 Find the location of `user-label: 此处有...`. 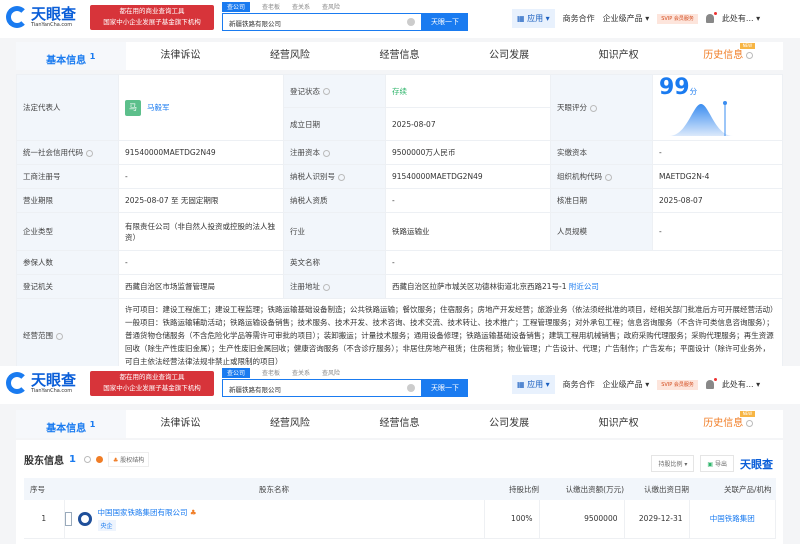

user-label: 此处有... is located at coordinates (737, 18).